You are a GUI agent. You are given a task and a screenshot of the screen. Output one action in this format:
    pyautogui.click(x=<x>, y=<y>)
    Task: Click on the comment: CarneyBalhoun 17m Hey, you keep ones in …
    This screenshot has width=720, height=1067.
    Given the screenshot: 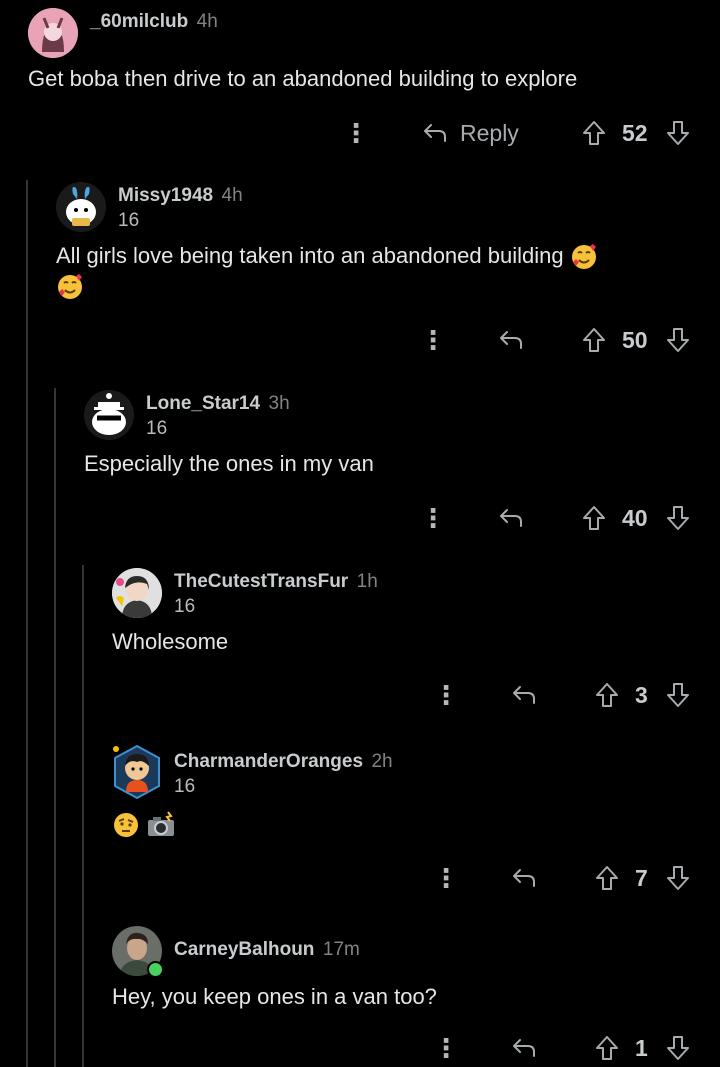 What is the action you would take?
    pyautogui.click(x=412, y=969)
    